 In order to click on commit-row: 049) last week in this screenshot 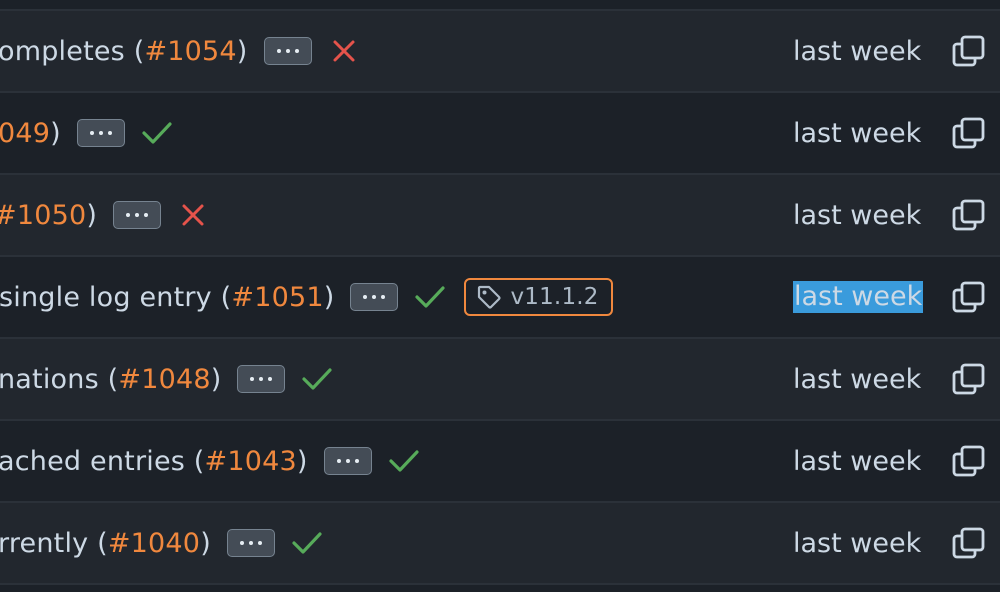, I will do `click(500, 134)`.